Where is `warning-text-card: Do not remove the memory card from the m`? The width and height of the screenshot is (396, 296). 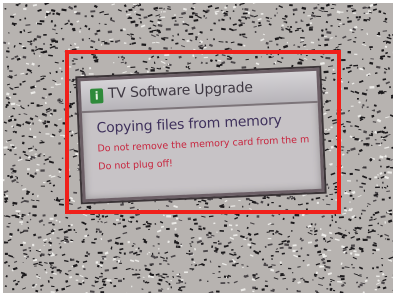 warning-text-card: Do not remove the memory card from the m is located at coordinates (203, 144).